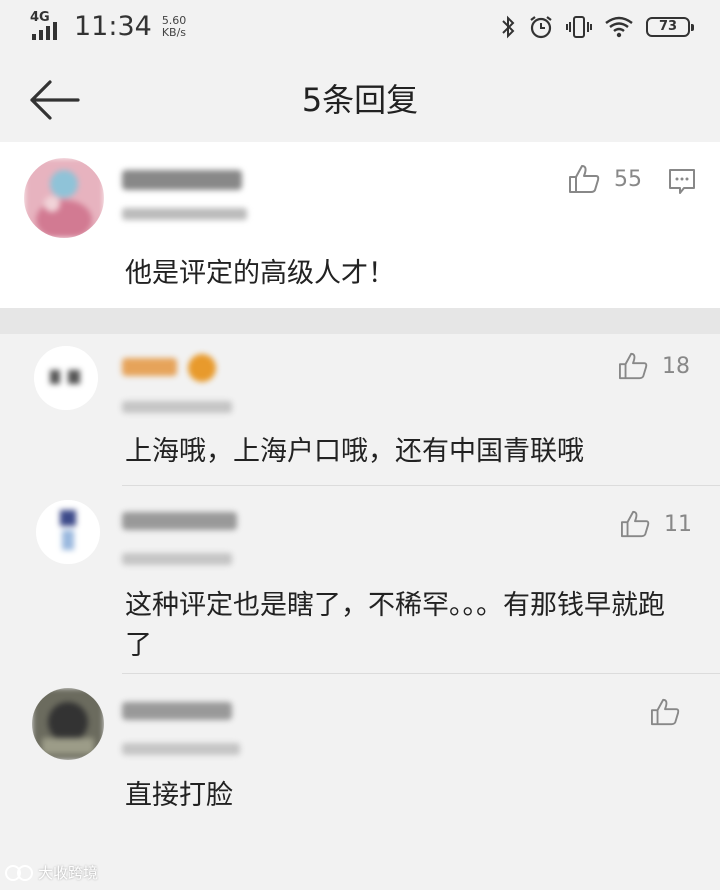 This screenshot has width=720, height=890. What do you see at coordinates (395, 625) in the screenshot?
I see `comment-text: 这种评定也是瞎了，不稀罕。。。有那钱早就跑了` at bounding box center [395, 625].